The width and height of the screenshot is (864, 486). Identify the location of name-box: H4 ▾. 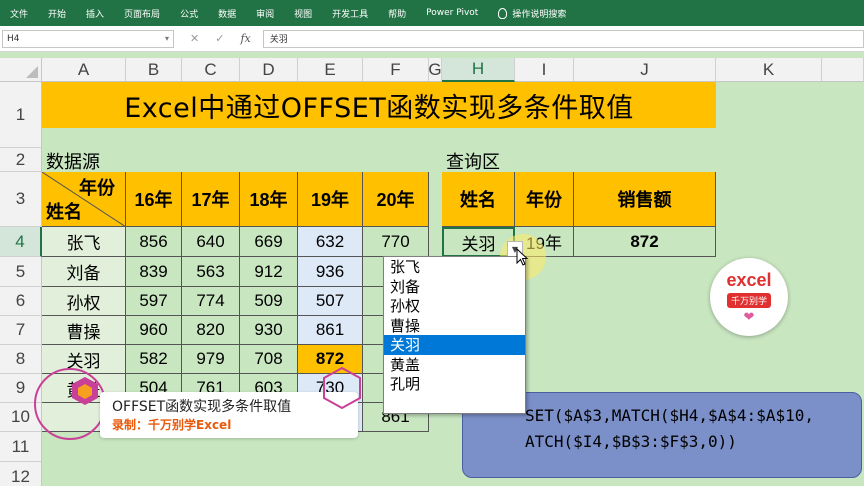
(88, 38).